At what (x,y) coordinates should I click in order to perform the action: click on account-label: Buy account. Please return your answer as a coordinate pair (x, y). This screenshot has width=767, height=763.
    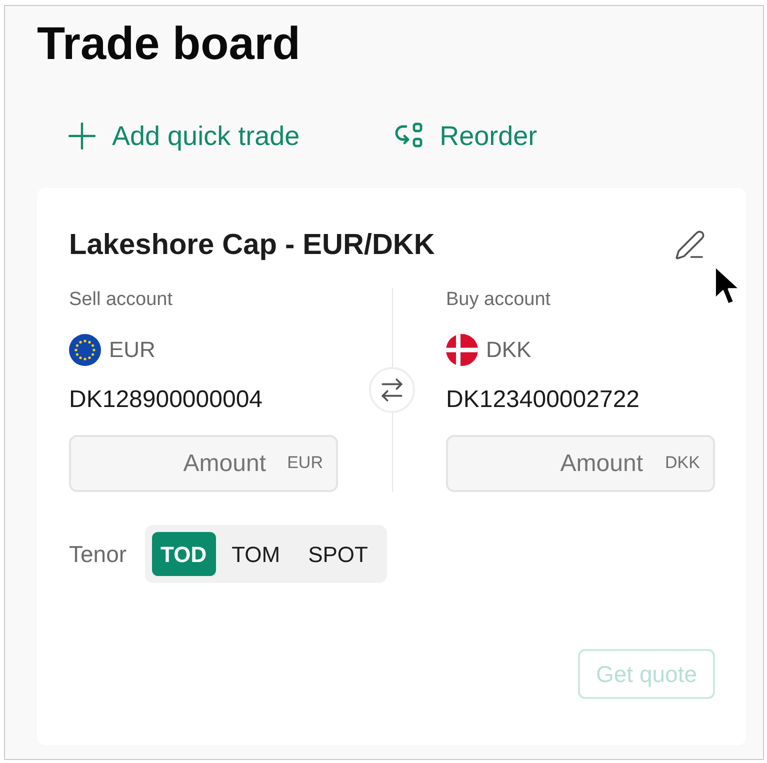
    Looking at the image, I should click on (498, 300).